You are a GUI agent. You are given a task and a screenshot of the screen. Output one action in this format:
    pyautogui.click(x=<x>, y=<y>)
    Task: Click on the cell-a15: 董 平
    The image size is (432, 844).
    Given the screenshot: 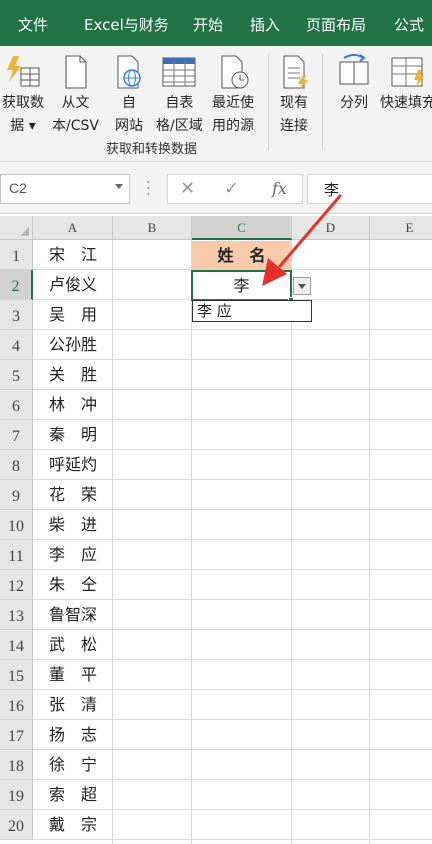 What is the action you would take?
    pyautogui.click(x=73, y=675)
    